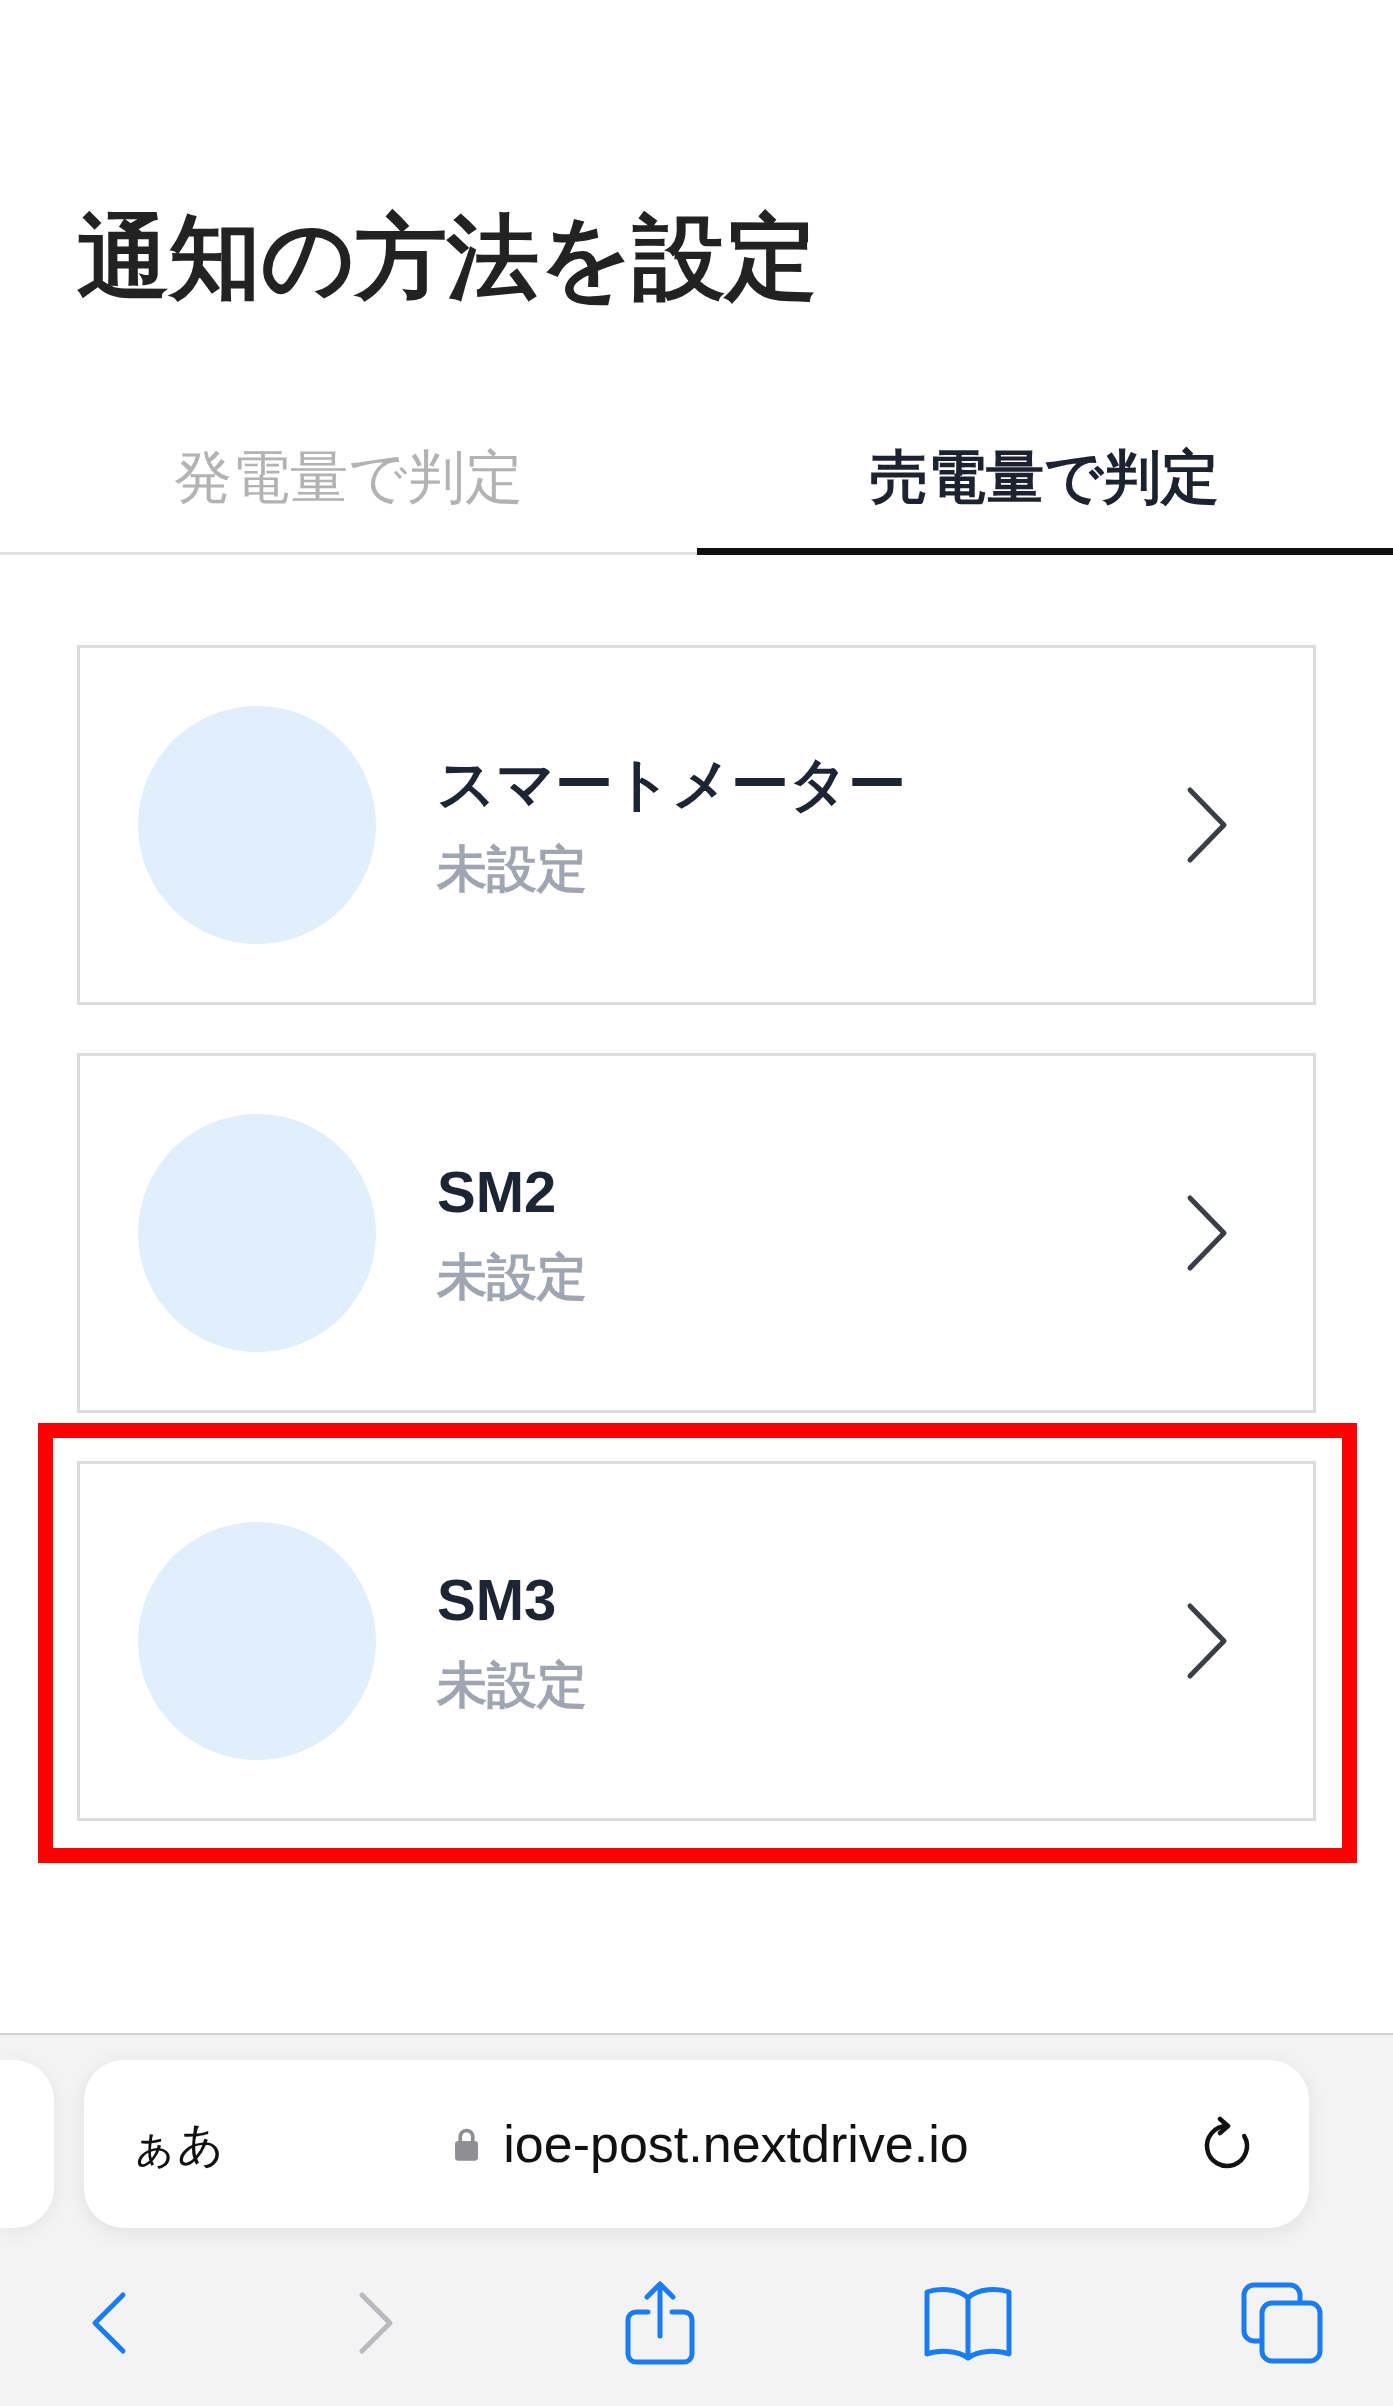 The height and width of the screenshot is (2406, 1393). Describe the element at coordinates (1044, 483) in the screenshot. I see `tab: 売電量で判定` at that location.